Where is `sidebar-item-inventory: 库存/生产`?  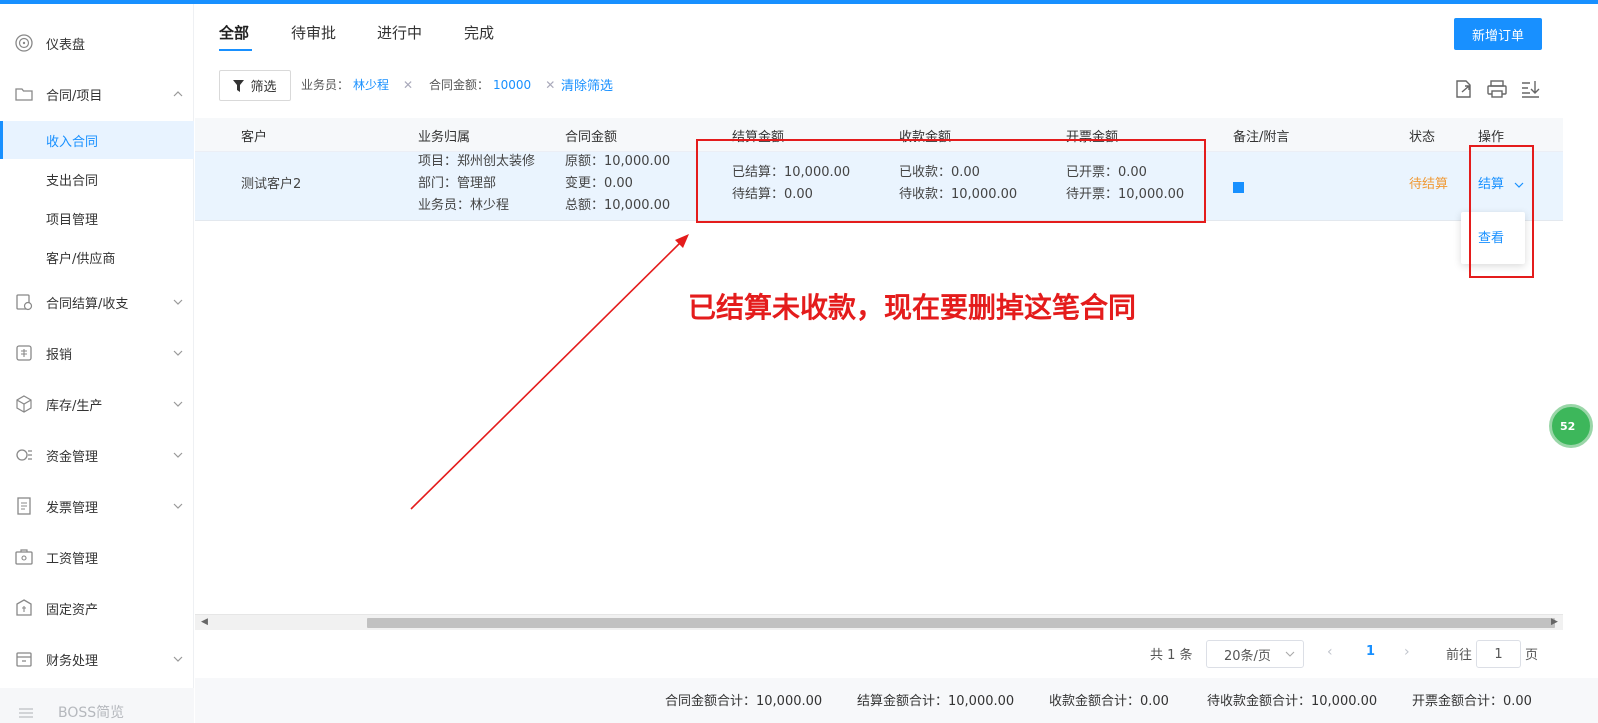
sidebar-item-inventory: 库存/生产 is located at coordinates (97, 404).